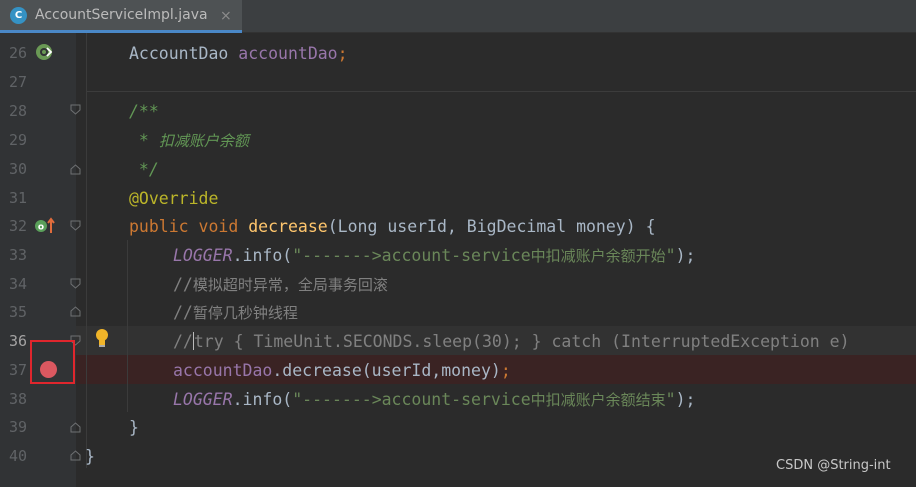  What do you see at coordinates (386, 370) in the screenshot?
I see `code-token: .decrease(userId,money)` at bounding box center [386, 370].